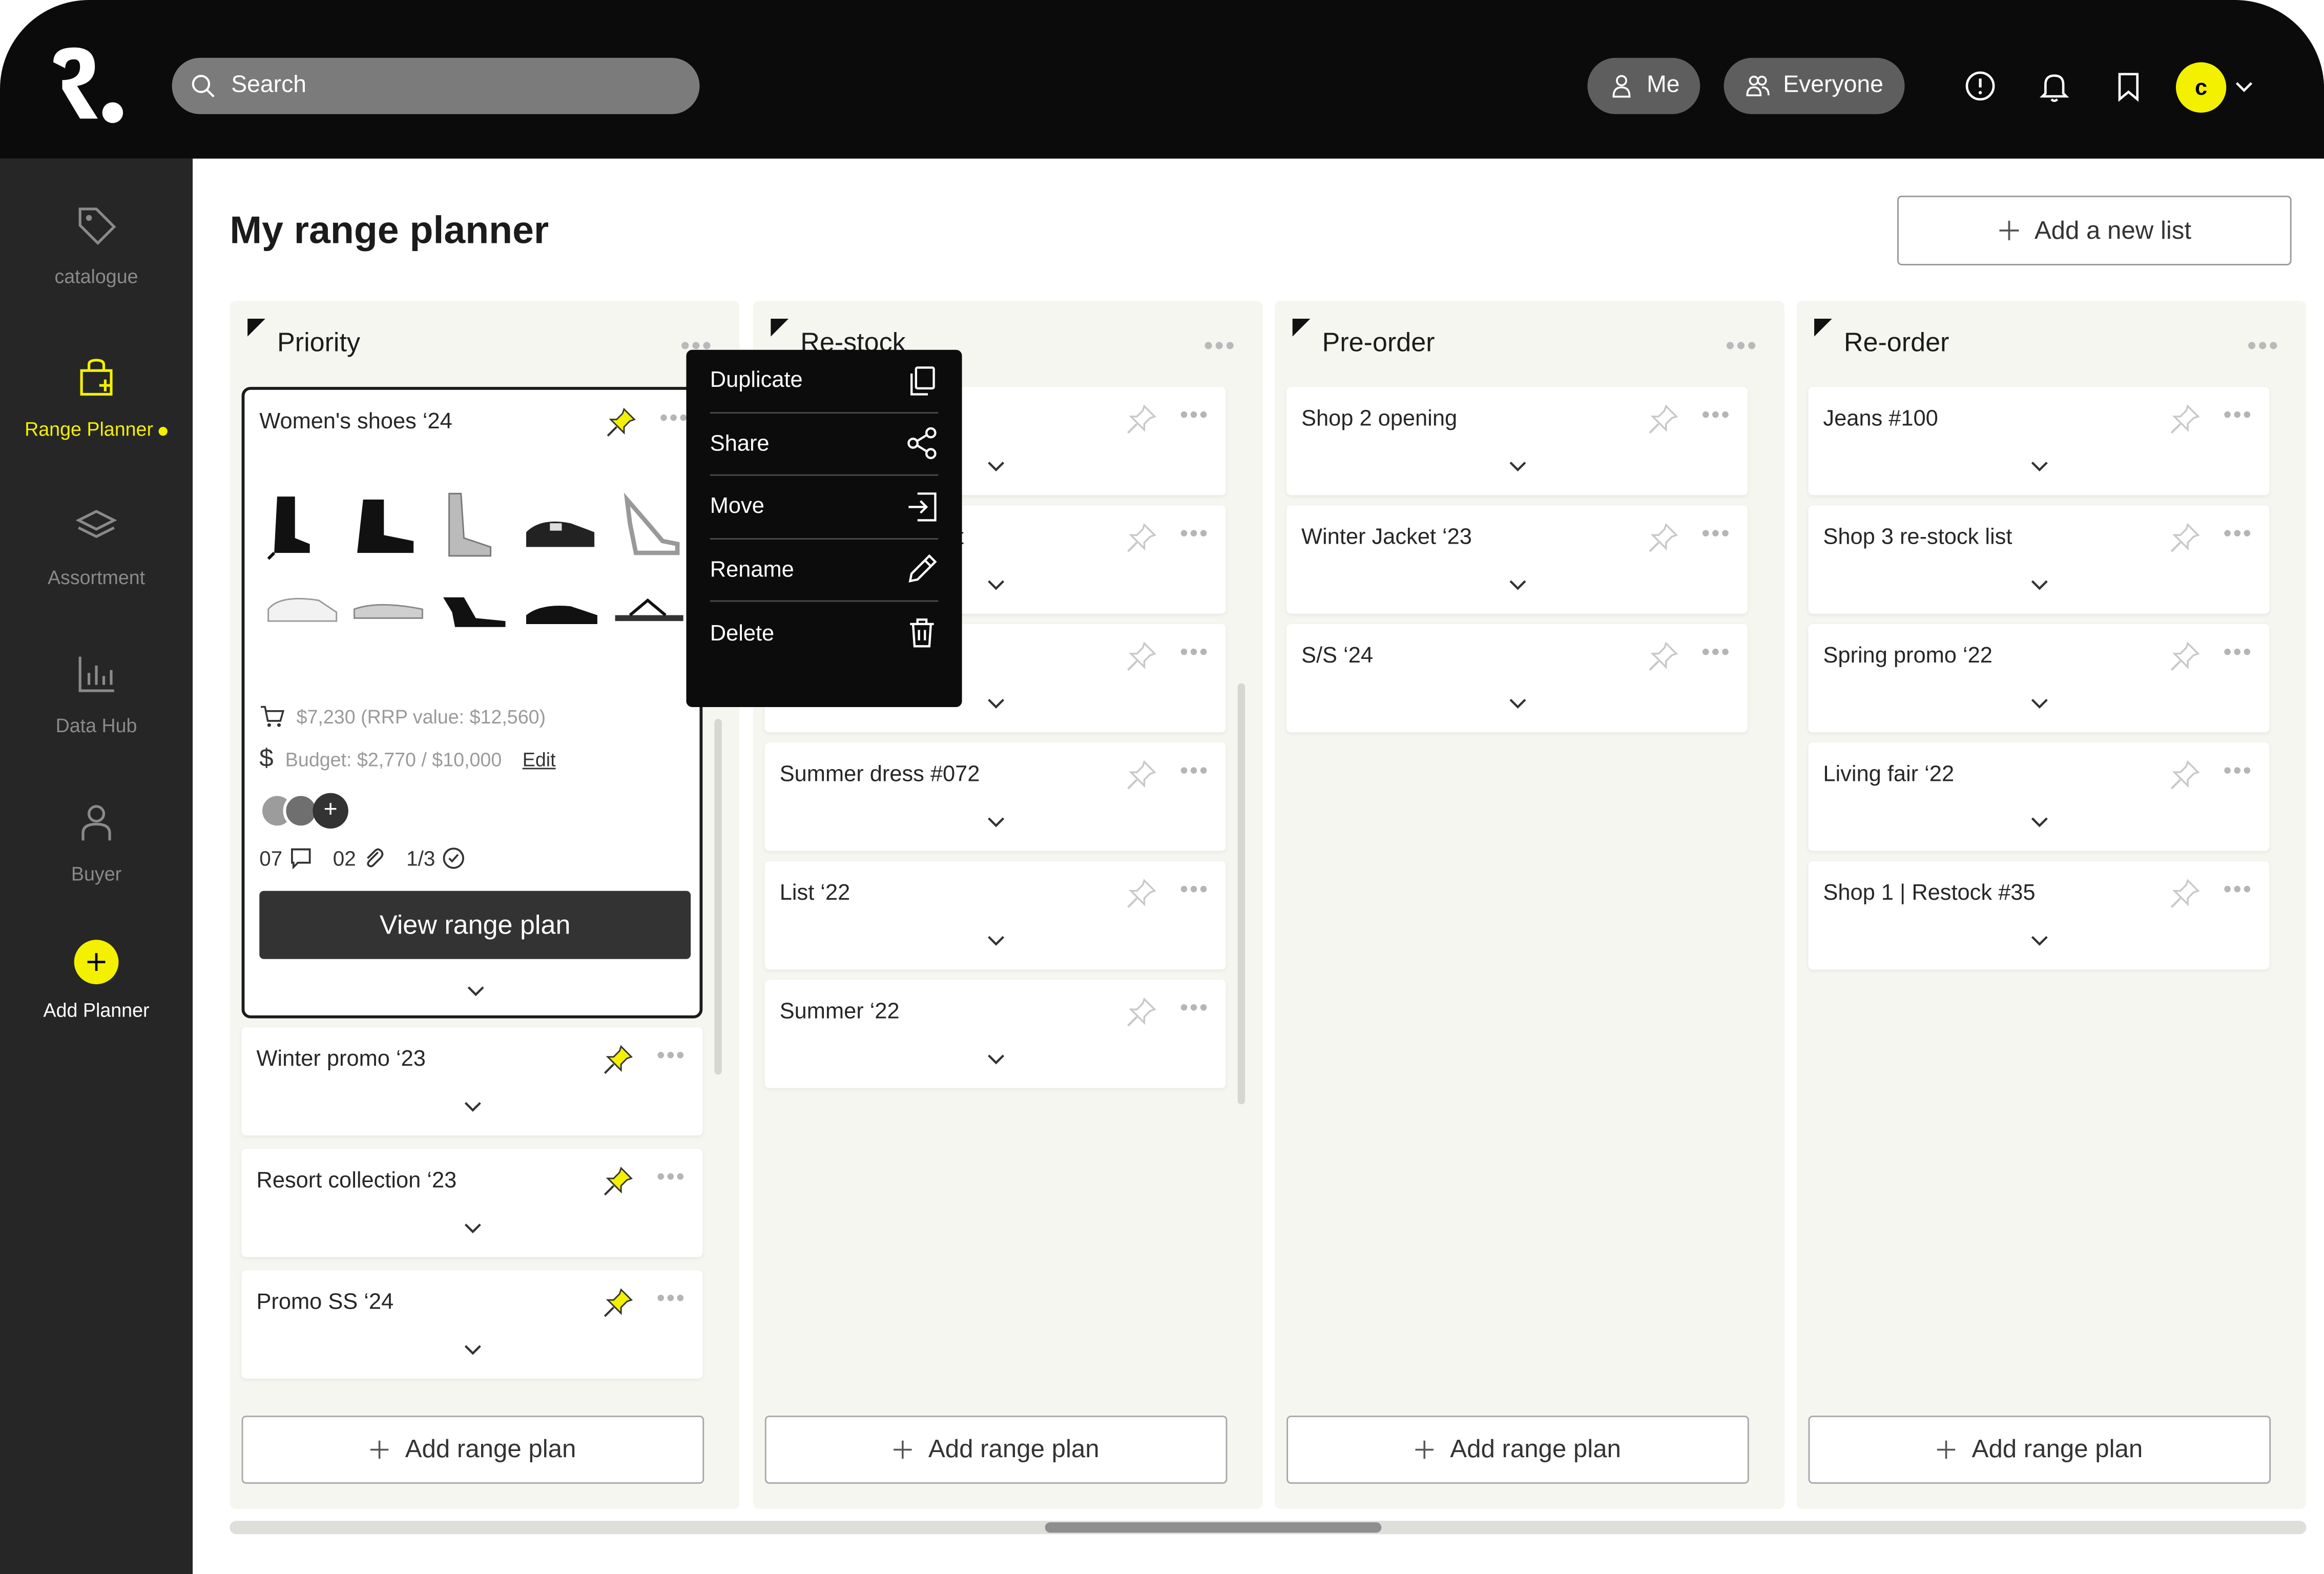  Describe the element at coordinates (472, 1081) in the screenshot. I see `range-plan-card: Winter promo ‘23 •••` at that location.